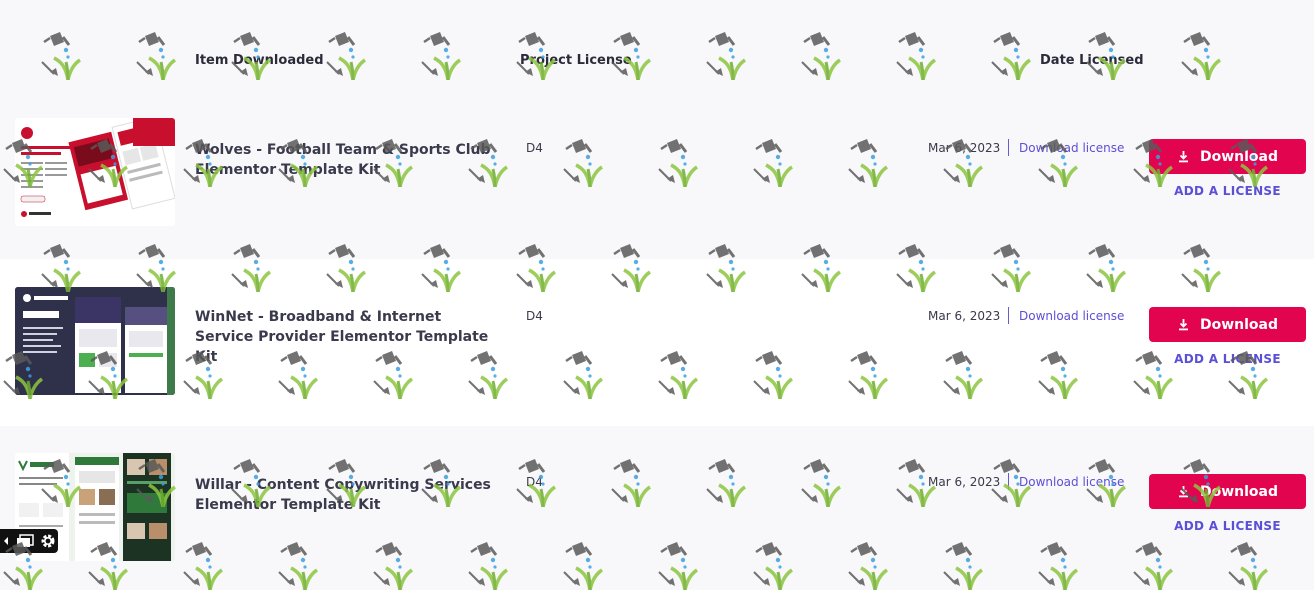 This screenshot has width=1314, height=590. I want to click on window-icon, so click(25, 541).